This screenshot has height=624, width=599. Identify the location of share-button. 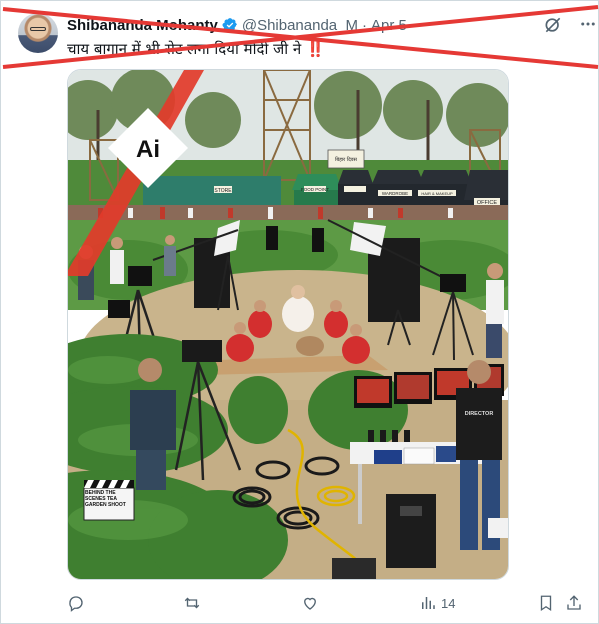
(574, 603).